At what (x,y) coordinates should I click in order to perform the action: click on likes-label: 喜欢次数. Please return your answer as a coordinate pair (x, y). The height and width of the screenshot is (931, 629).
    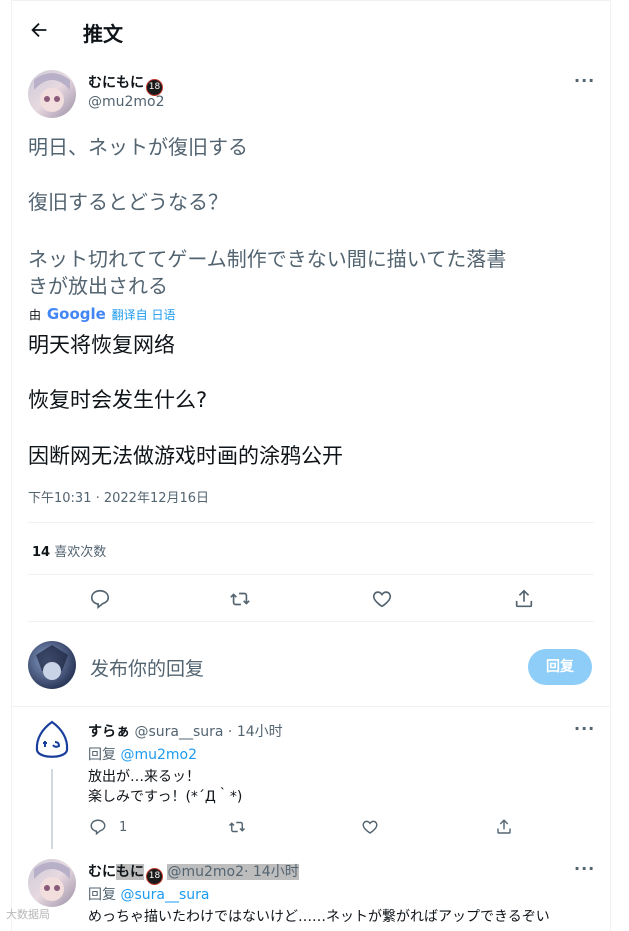
    Looking at the image, I should click on (80, 552).